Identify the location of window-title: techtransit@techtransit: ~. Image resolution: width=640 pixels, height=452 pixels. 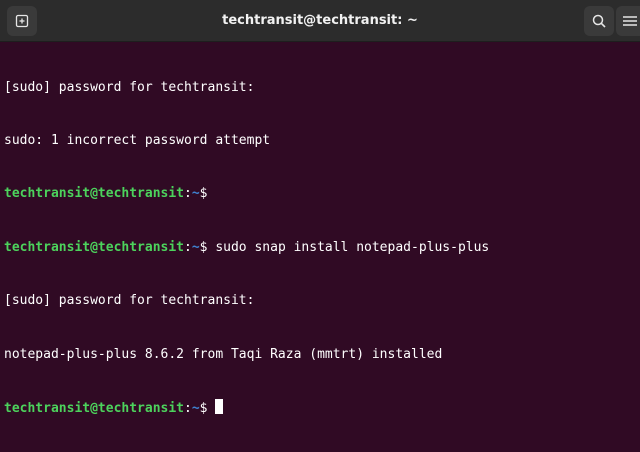
(320, 20).